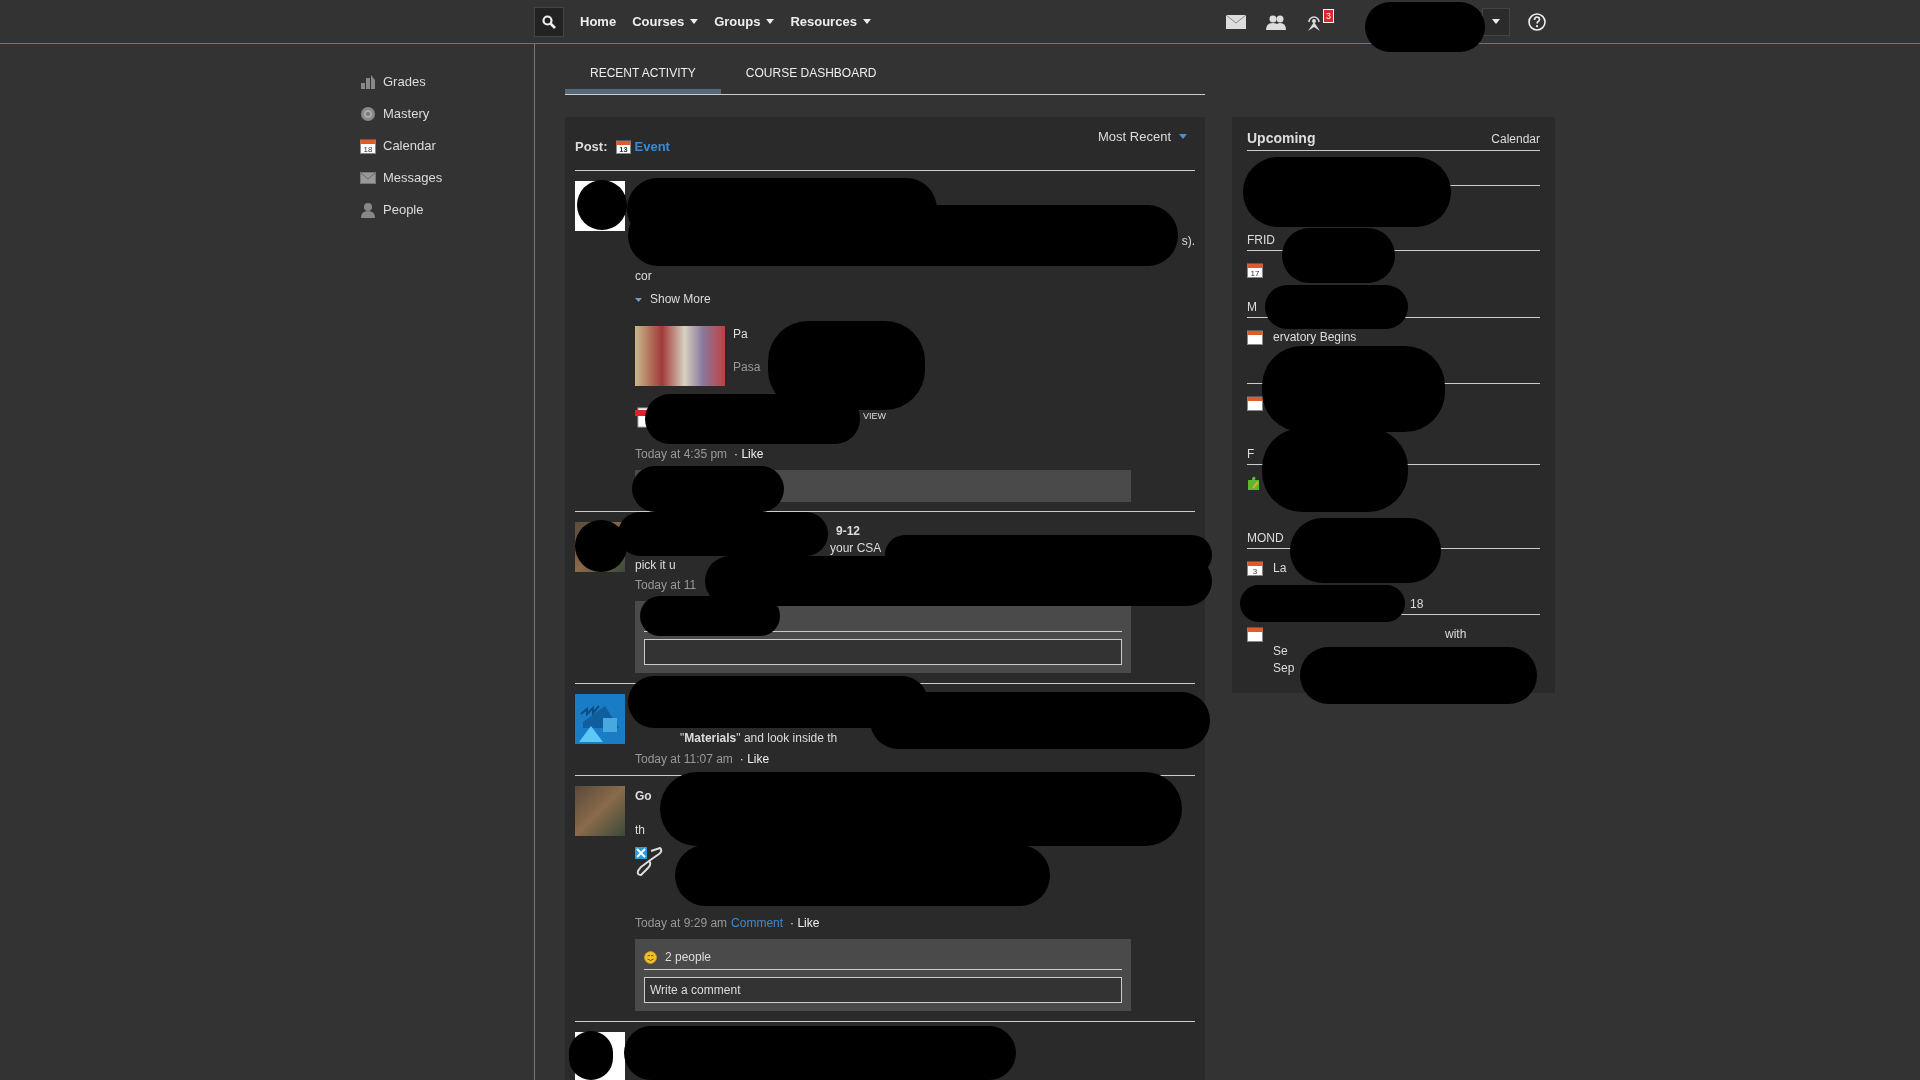 This screenshot has width=1920, height=1080. What do you see at coordinates (368, 82) in the screenshot?
I see `bar-chart-icon` at bounding box center [368, 82].